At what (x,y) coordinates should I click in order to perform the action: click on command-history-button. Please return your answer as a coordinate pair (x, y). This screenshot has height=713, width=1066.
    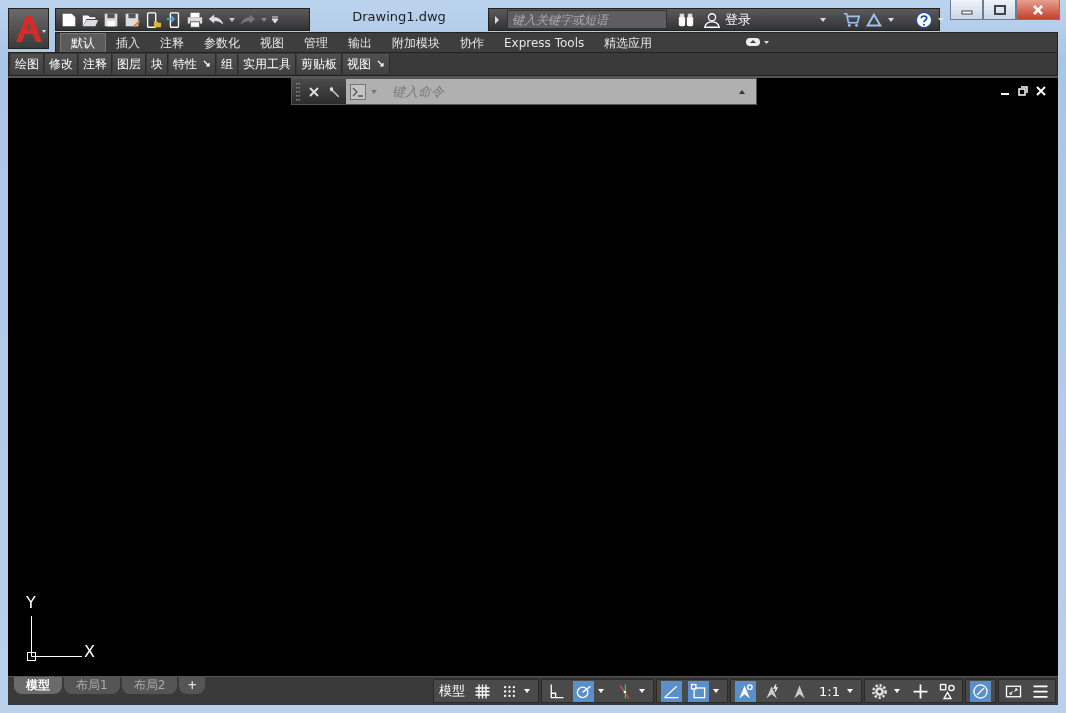
    Looking at the image, I should click on (745, 91).